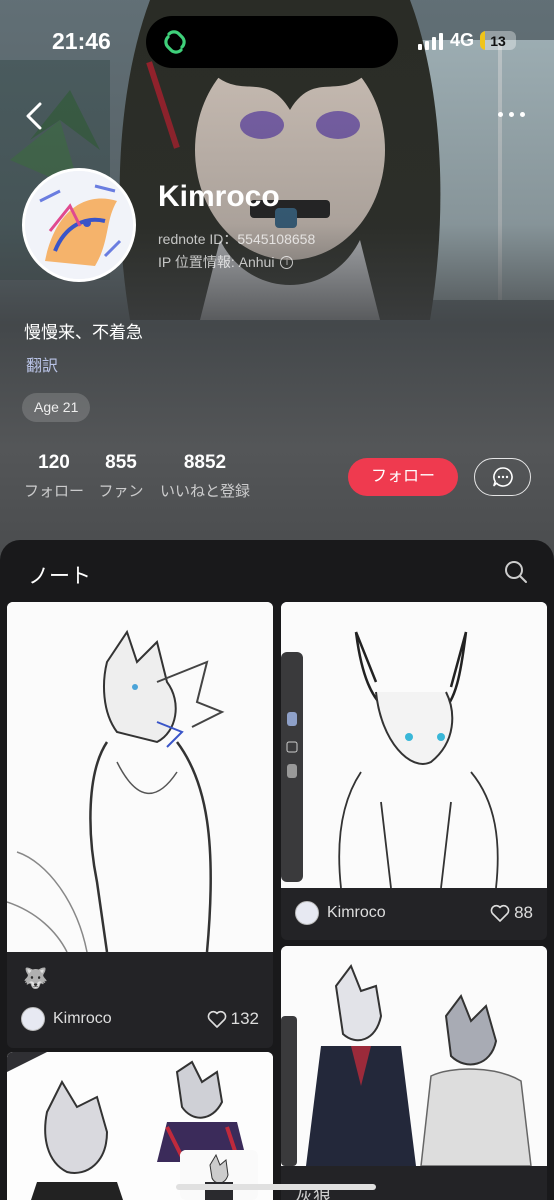 Image resolution: width=554 pixels, height=1200 pixels. Describe the element at coordinates (219, 196) in the screenshot. I see `username: Kimroco` at that location.